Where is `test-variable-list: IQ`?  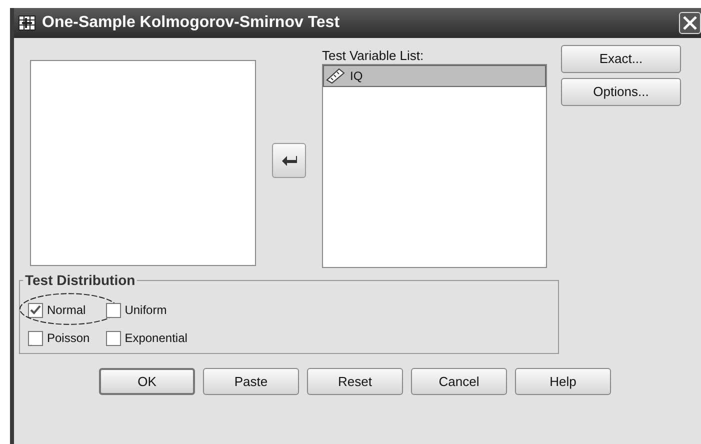 test-variable-list: IQ is located at coordinates (434, 166).